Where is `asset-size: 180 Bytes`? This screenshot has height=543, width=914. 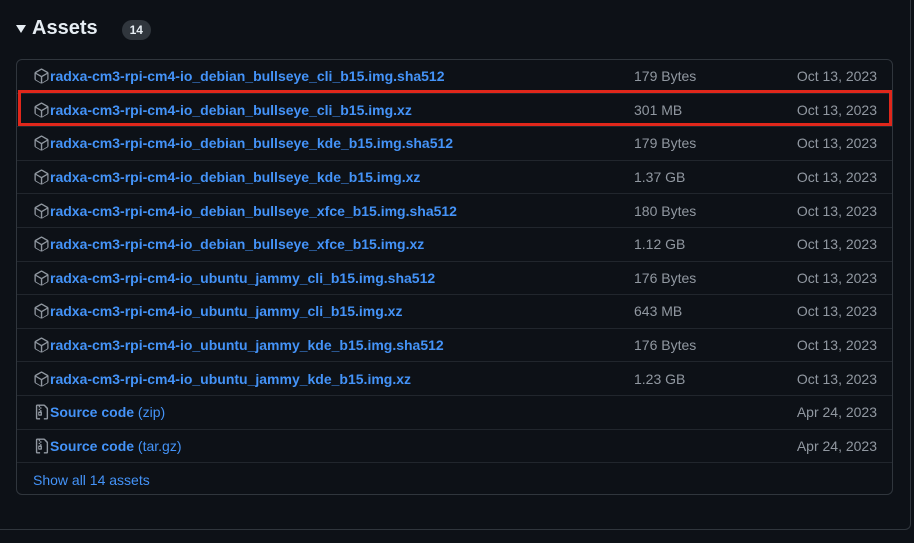 asset-size: 180 Bytes is located at coordinates (665, 210).